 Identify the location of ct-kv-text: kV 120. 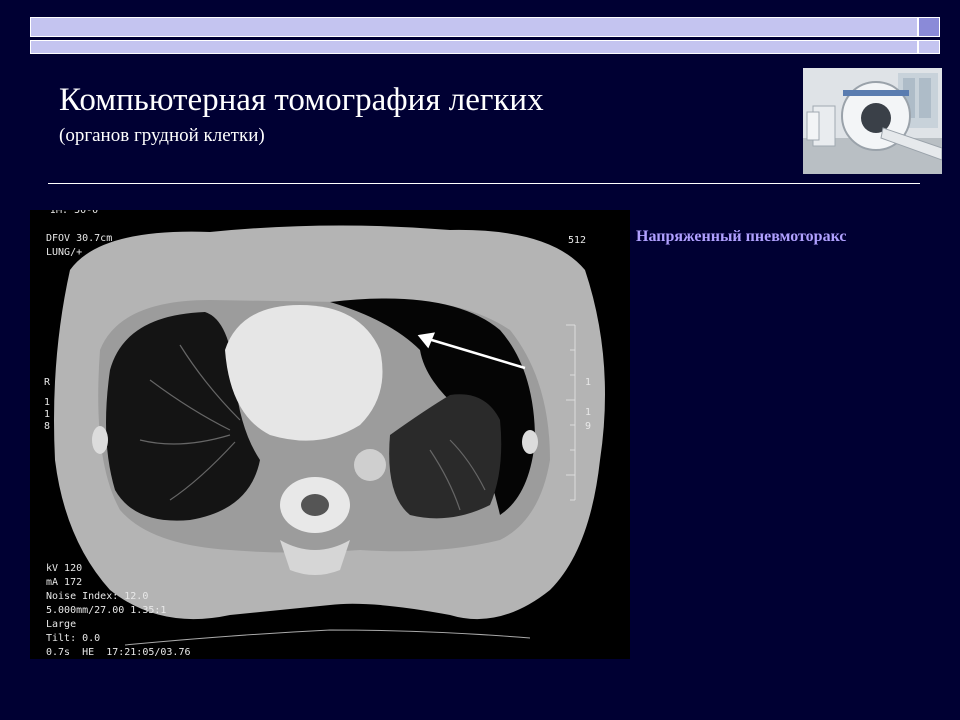
(64, 568).